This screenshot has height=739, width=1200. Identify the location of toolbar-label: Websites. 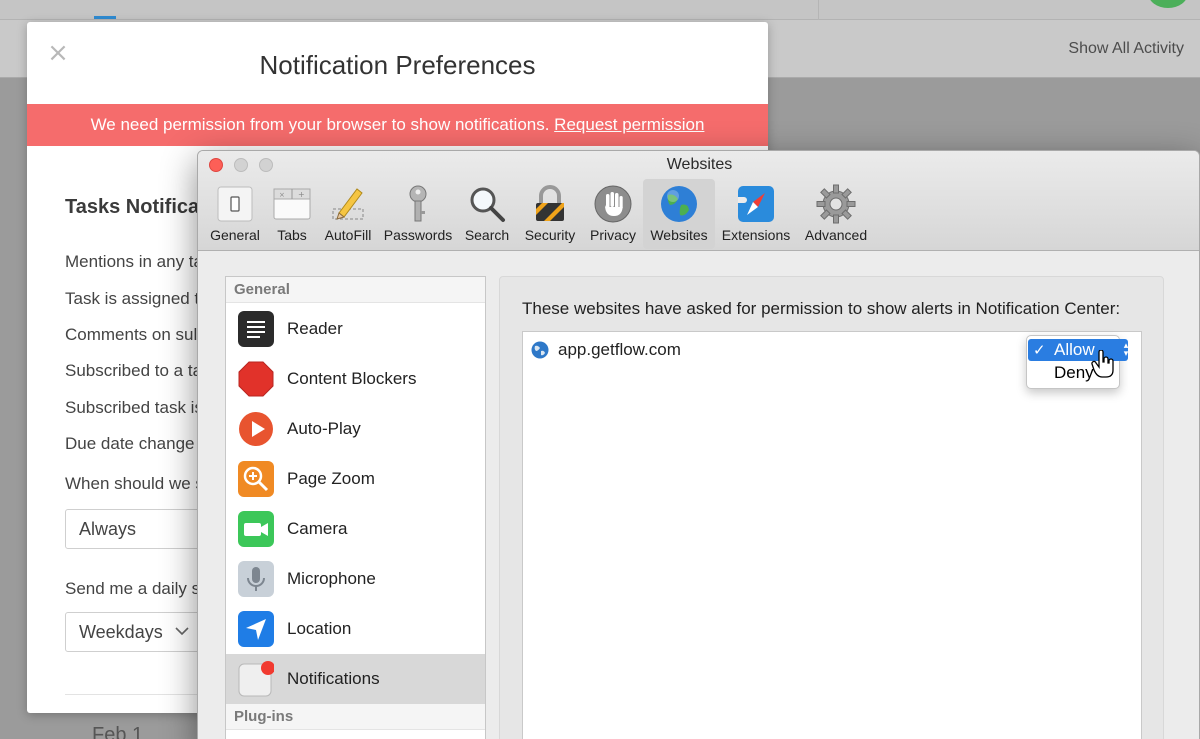
(679, 235).